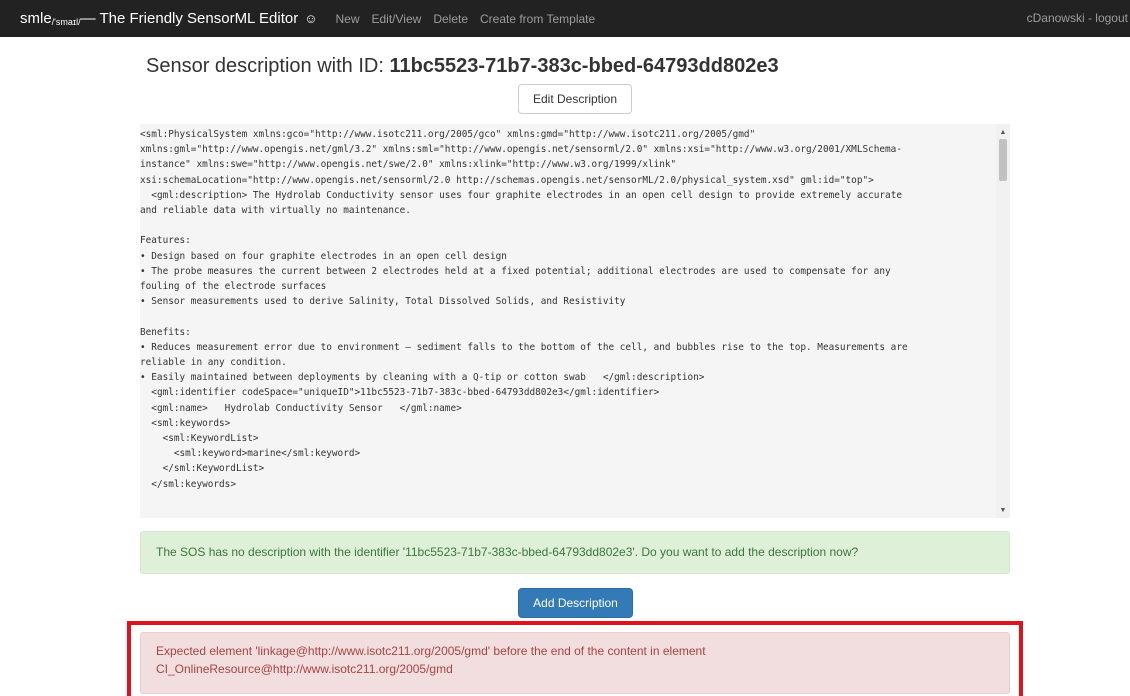  Describe the element at coordinates (66, 21) in the screenshot. I see `brand-phonetic: /'smaɪl/` at that location.